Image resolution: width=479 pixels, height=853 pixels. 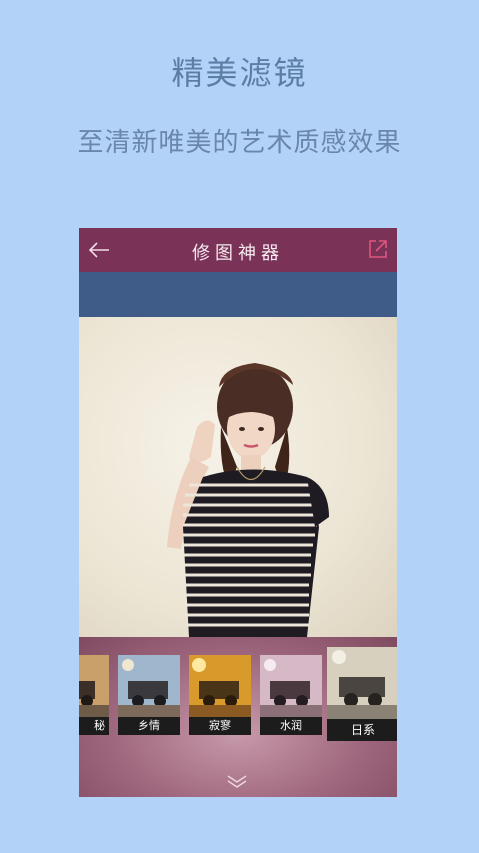 What do you see at coordinates (248, 500) in the screenshot?
I see `portrait-image` at bounding box center [248, 500].